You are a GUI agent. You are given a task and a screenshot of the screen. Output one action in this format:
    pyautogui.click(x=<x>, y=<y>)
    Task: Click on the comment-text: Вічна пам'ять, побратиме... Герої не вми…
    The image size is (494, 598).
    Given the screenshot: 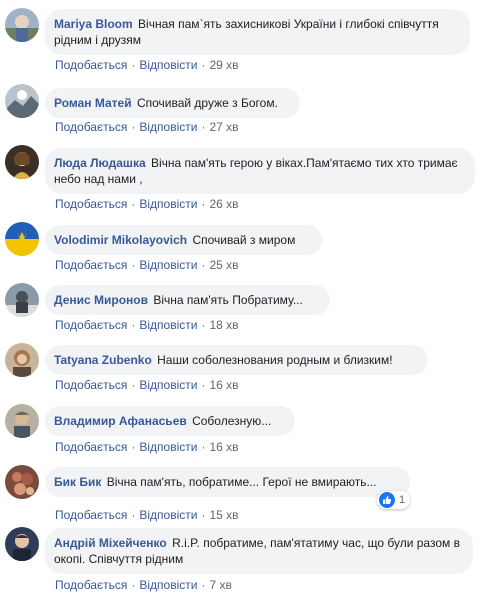 What is the action you would take?
    pyautogui.click(x=241, y=482)
    